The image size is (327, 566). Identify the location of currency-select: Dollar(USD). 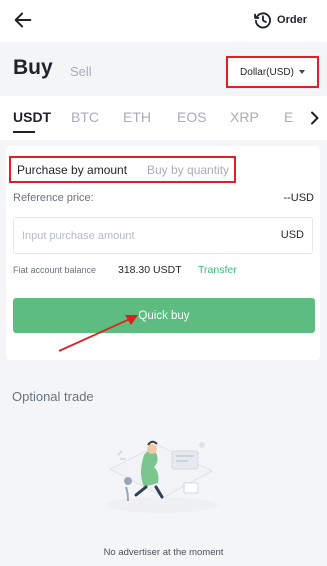
(272, 72).